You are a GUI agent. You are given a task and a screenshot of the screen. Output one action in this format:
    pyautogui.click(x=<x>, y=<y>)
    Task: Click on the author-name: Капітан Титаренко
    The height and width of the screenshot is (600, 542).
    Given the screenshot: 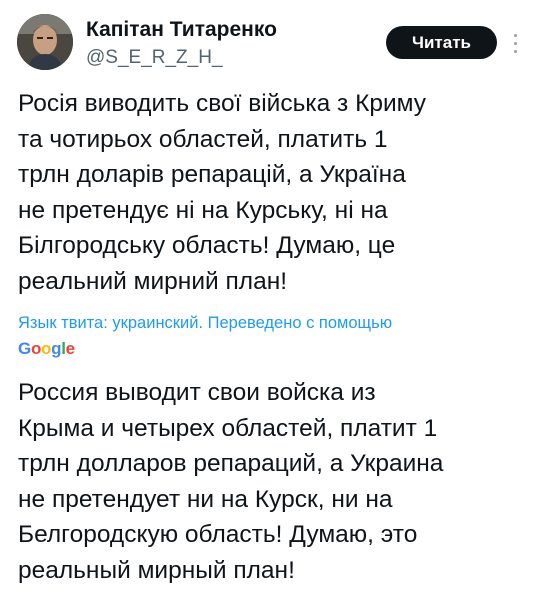 What is the action you would take?
    pyautogui.click(x=181, y=30)
    